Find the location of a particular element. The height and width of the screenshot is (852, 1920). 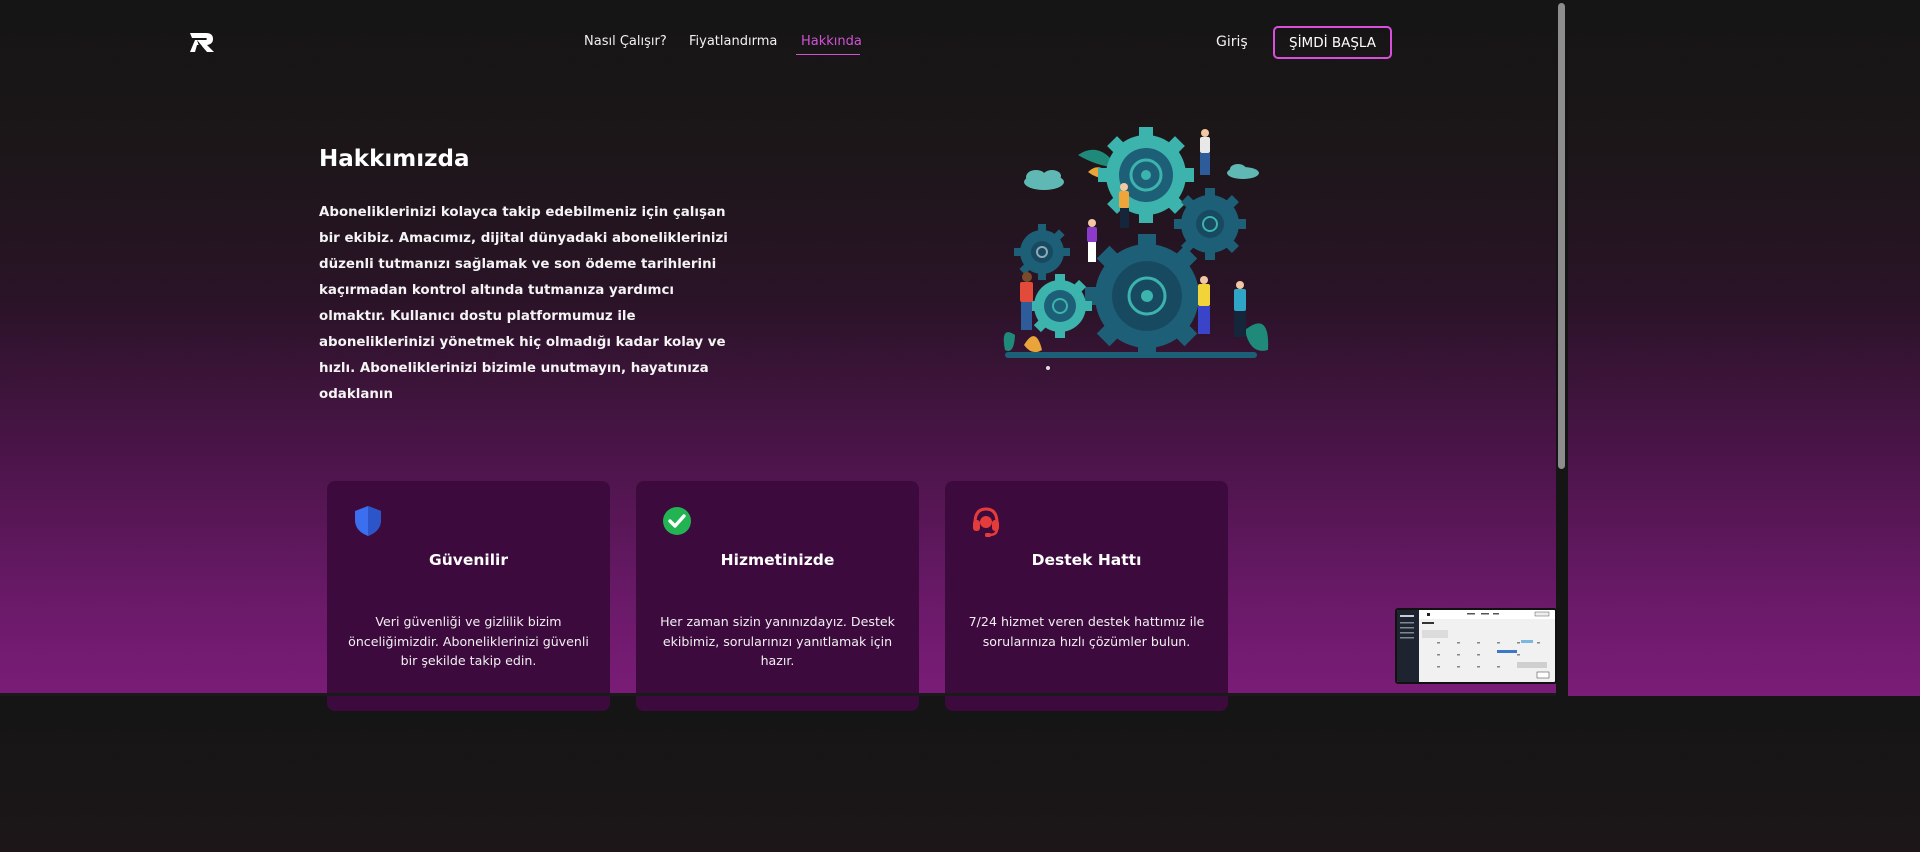

screenshot-preview-thumbnail is located at coordinates (1476, 646).